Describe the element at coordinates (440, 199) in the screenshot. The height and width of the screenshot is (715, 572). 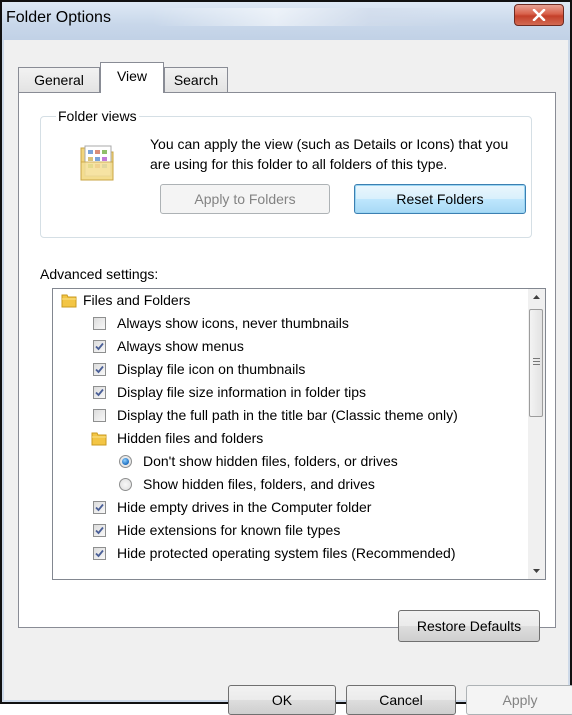
I see `reset-folders-button: Reset Folders` at that location.